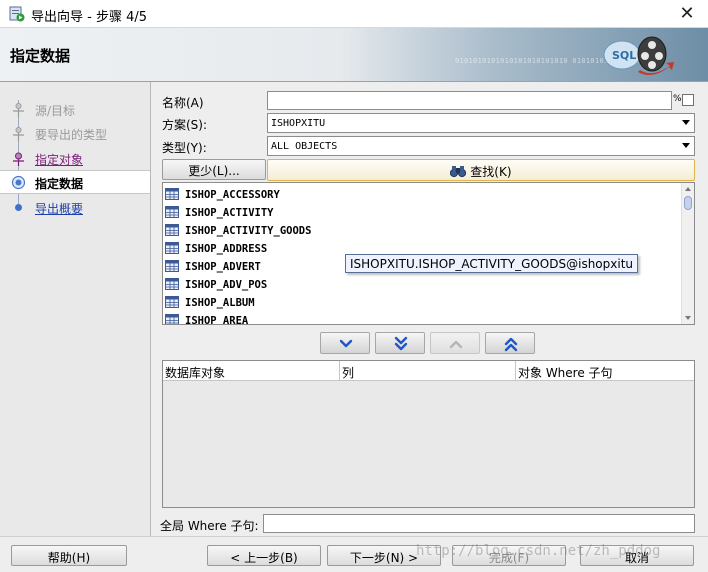  I want to click on step-visited-icon, so click(18, 159).